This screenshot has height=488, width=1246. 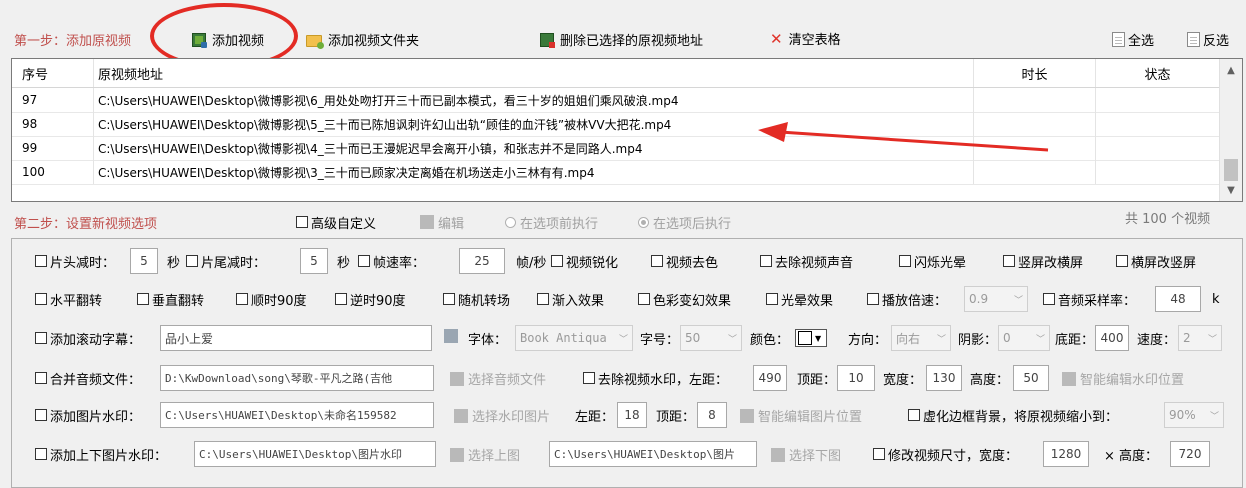 I want to click on merge-audio-input: D:\KwDownload\song\琴歌-平凡之路(吉他, so click(x=297, y=378).